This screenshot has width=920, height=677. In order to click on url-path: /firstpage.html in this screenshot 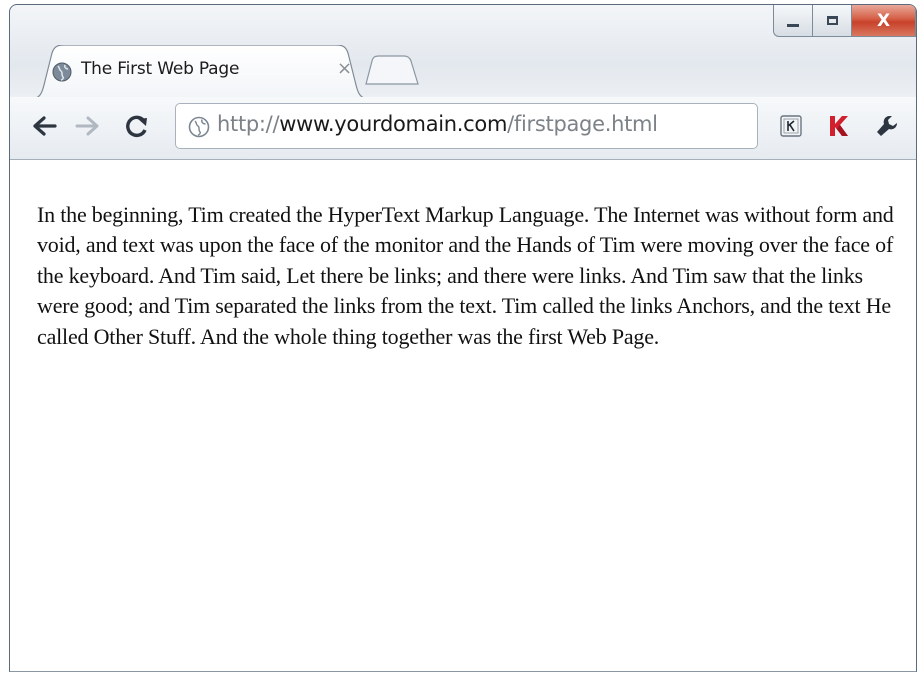, I will do `click(582, 124)`.